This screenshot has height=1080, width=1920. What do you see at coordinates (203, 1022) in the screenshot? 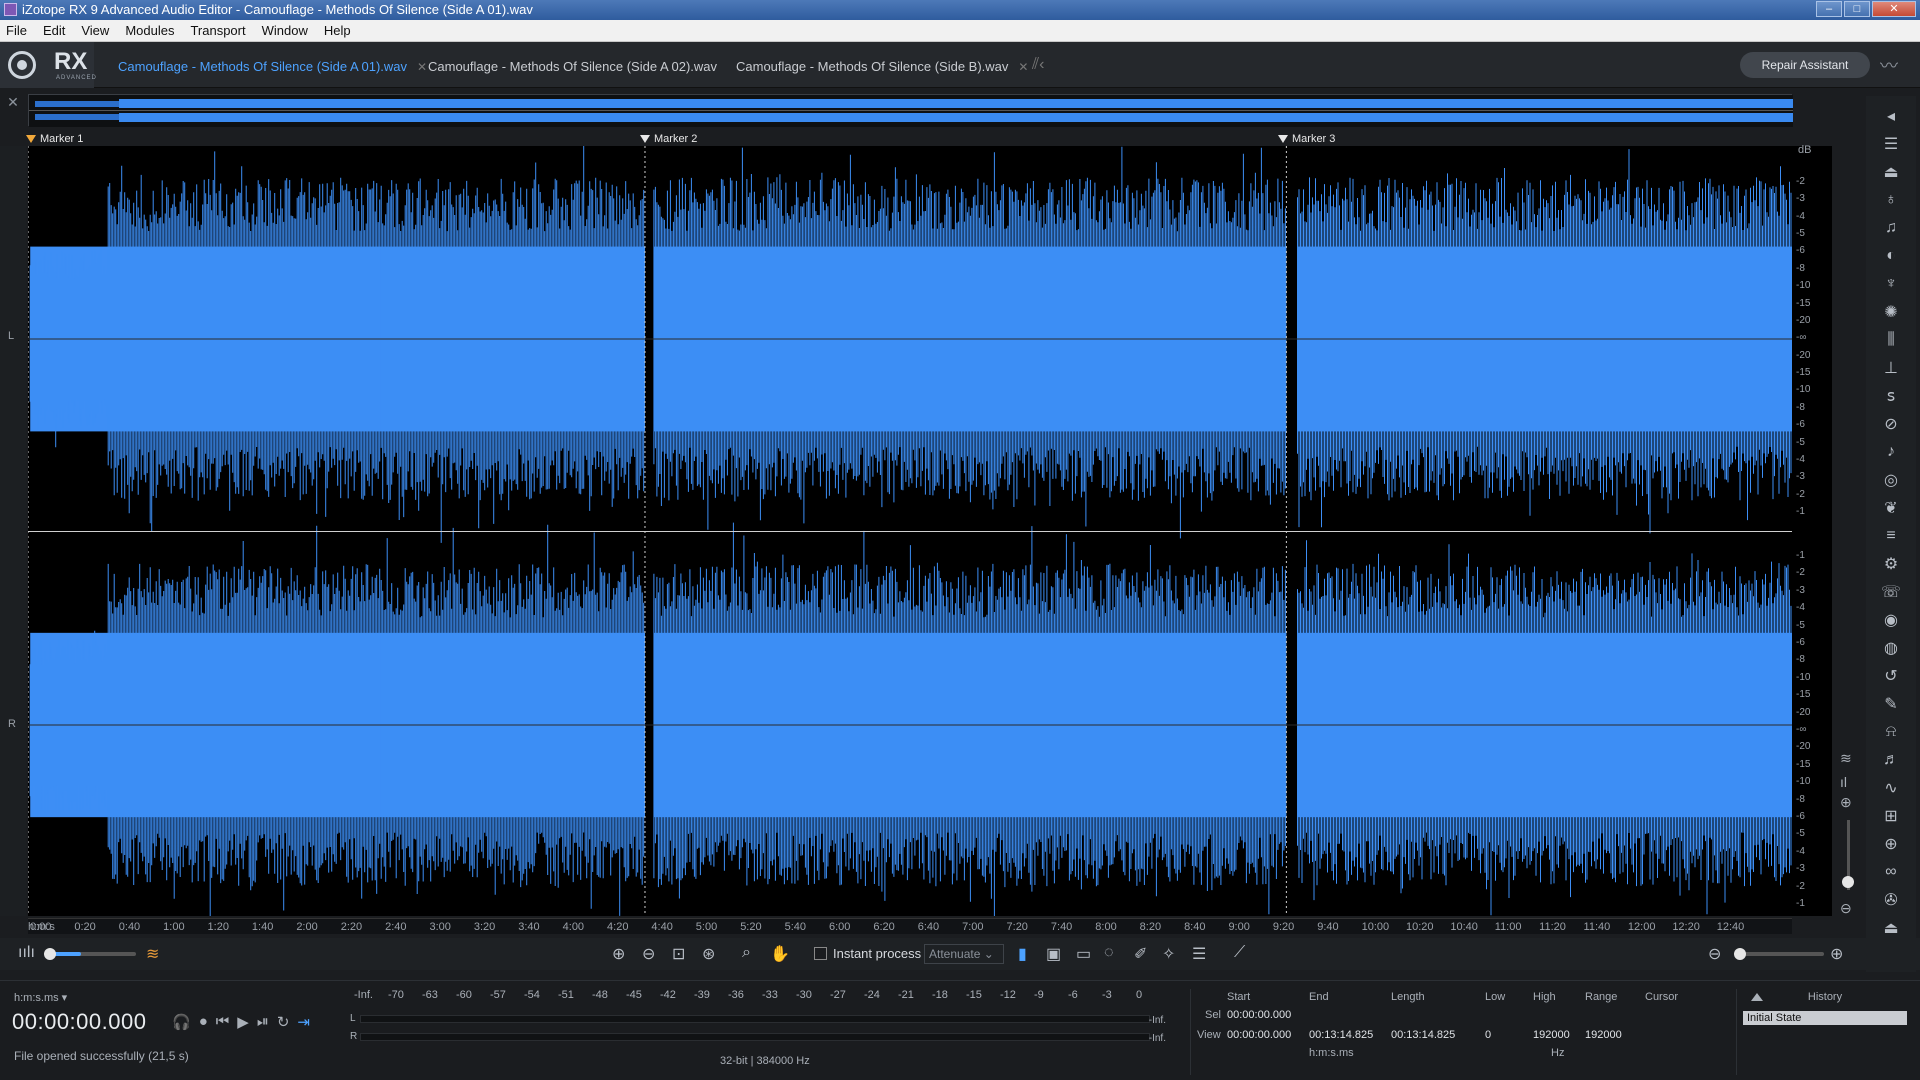
I see `record-button: ●` at bounding box center [203, 1022].